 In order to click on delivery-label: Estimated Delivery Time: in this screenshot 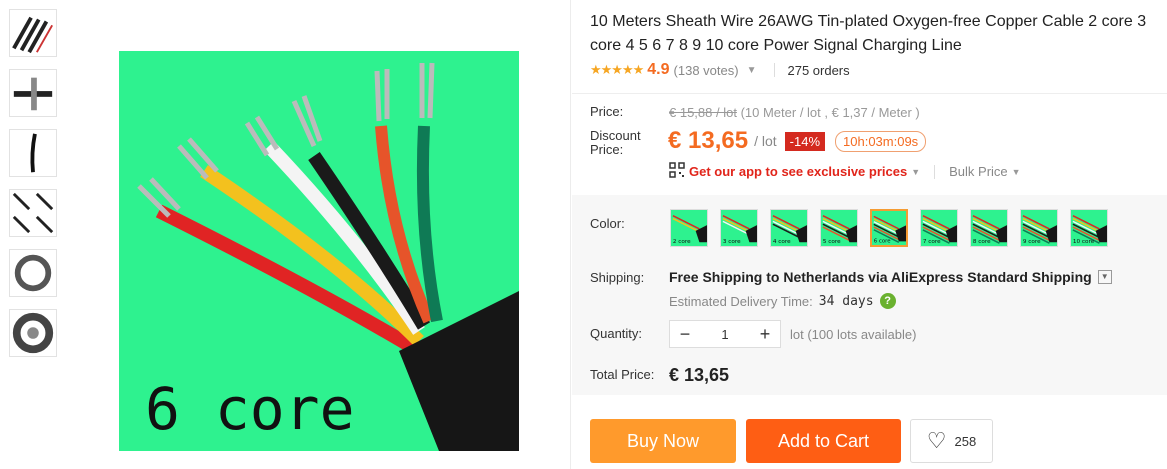, I will do `click(741, 301)`.